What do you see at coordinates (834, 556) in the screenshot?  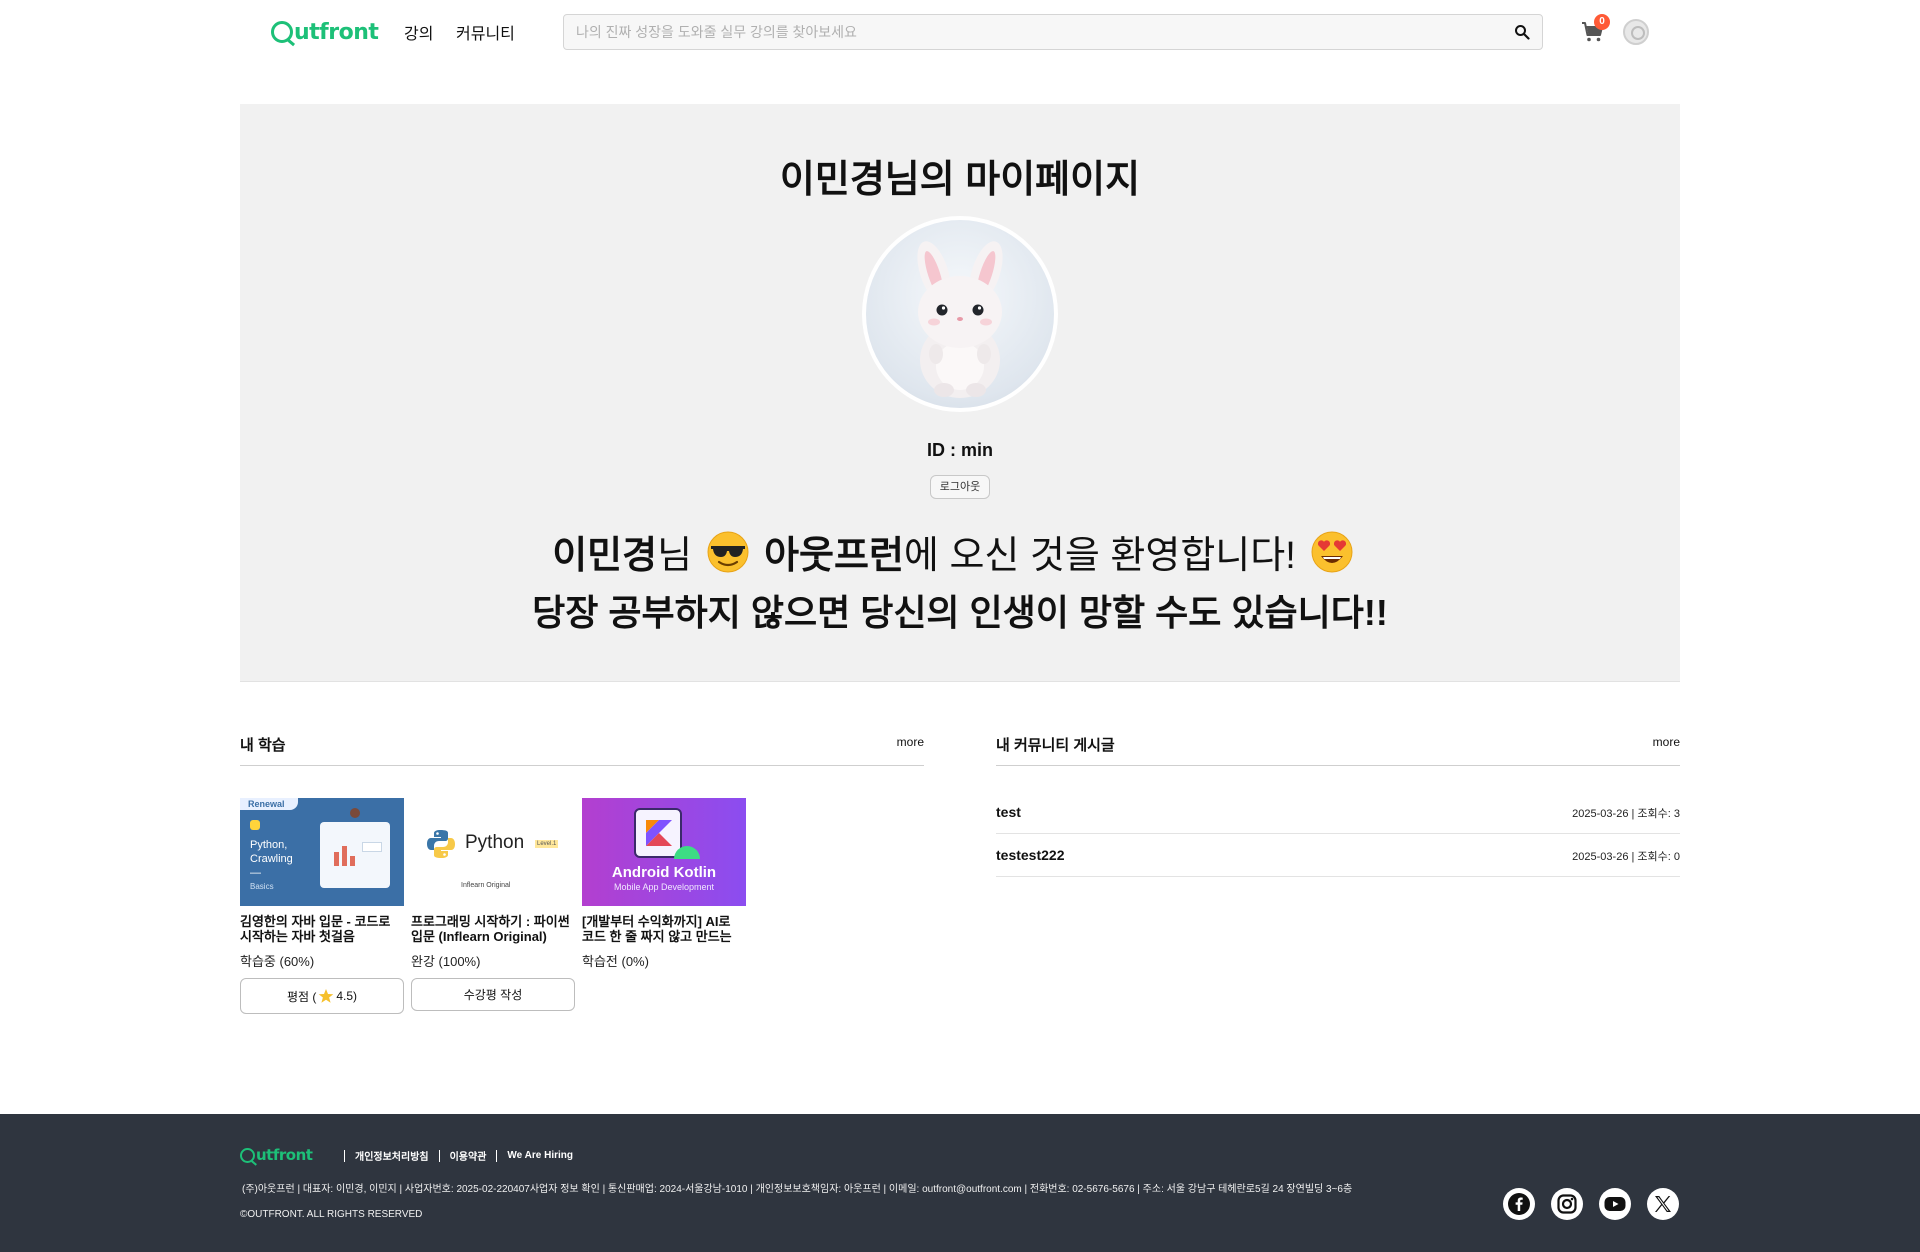 I see `welcome-brand: 아웃프런` at bounding box center [834, 556].